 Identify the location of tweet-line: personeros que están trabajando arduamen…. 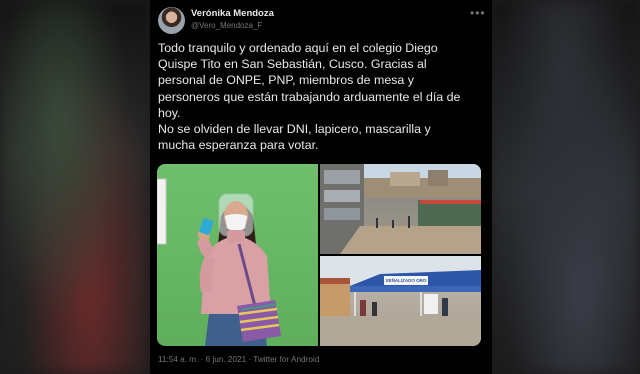
(309, 96).